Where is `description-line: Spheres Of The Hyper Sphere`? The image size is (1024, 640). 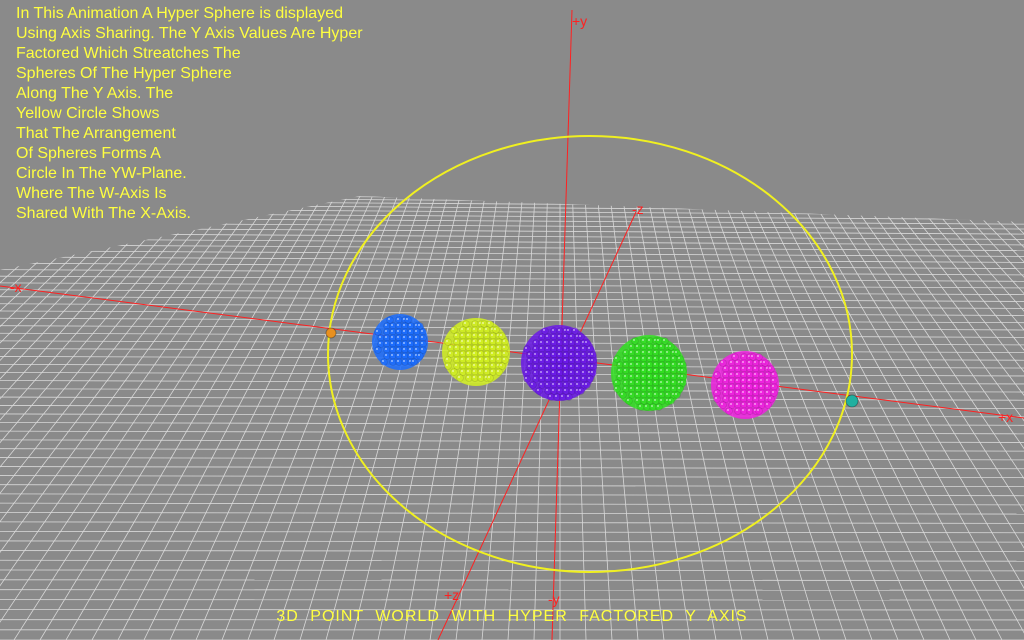
description-line: Spheres Of The Hyper Sphere is located at coordinates (124, 73).